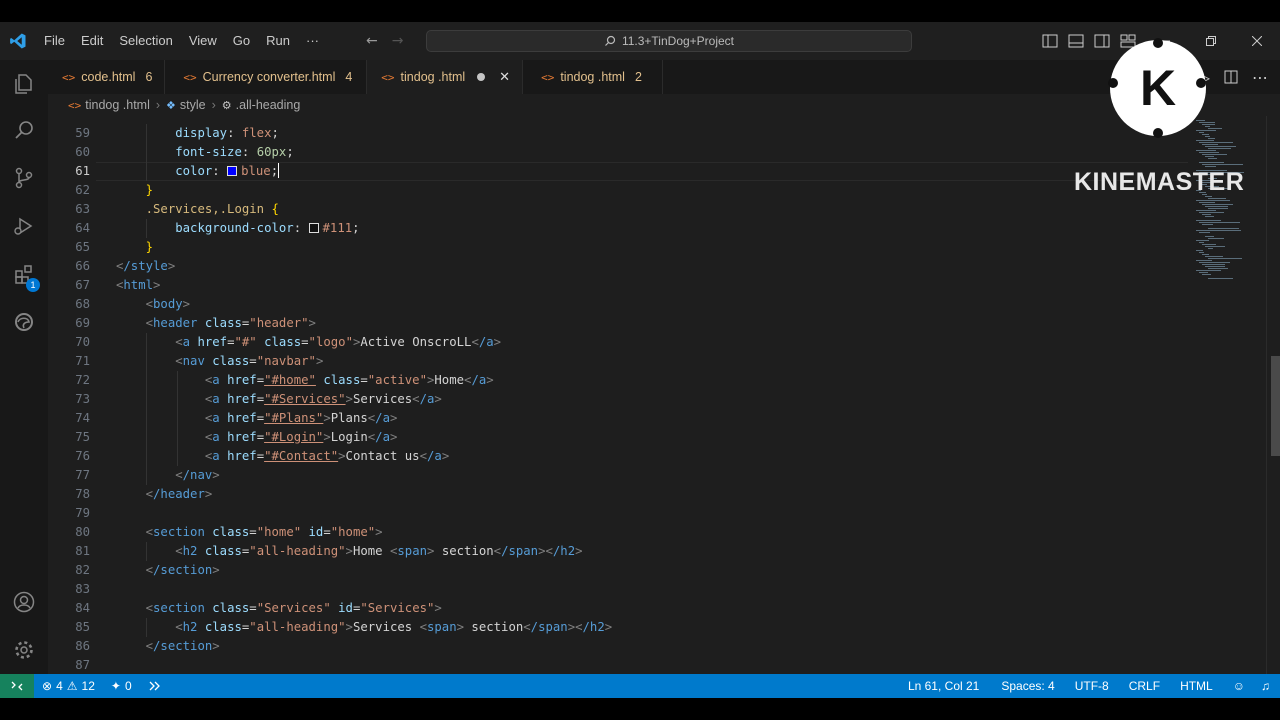 This screenshot has width=1280, height=720. What do you see at coordinates (24, 178) in the screenshot?
I see `source-control-icon` at bounding box center [24, 178].